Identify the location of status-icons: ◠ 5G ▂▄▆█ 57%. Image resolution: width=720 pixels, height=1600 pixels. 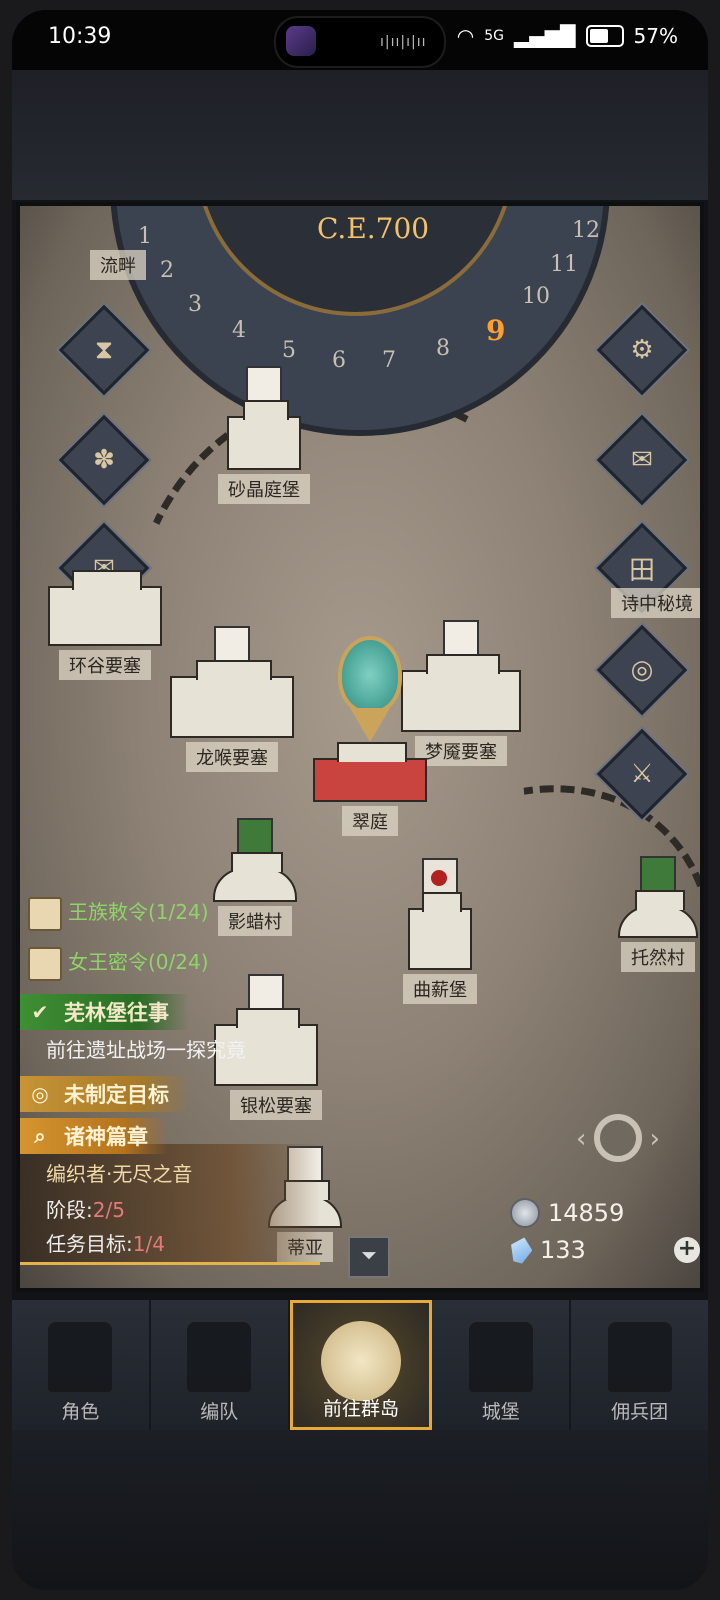
(567, 36).